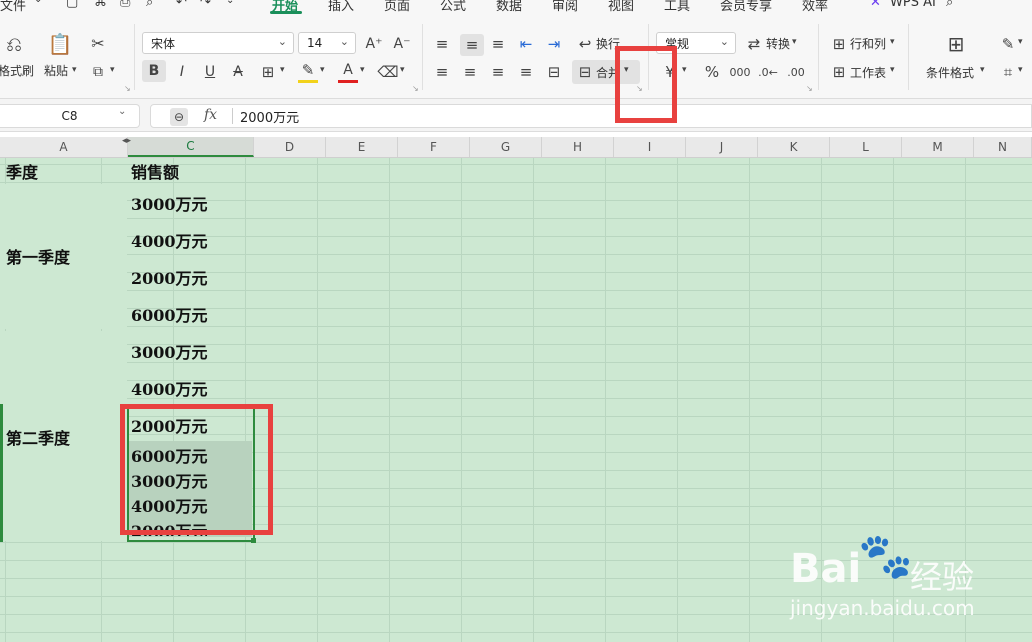  I want to click on menu-file: 文件, so click(13, 7).